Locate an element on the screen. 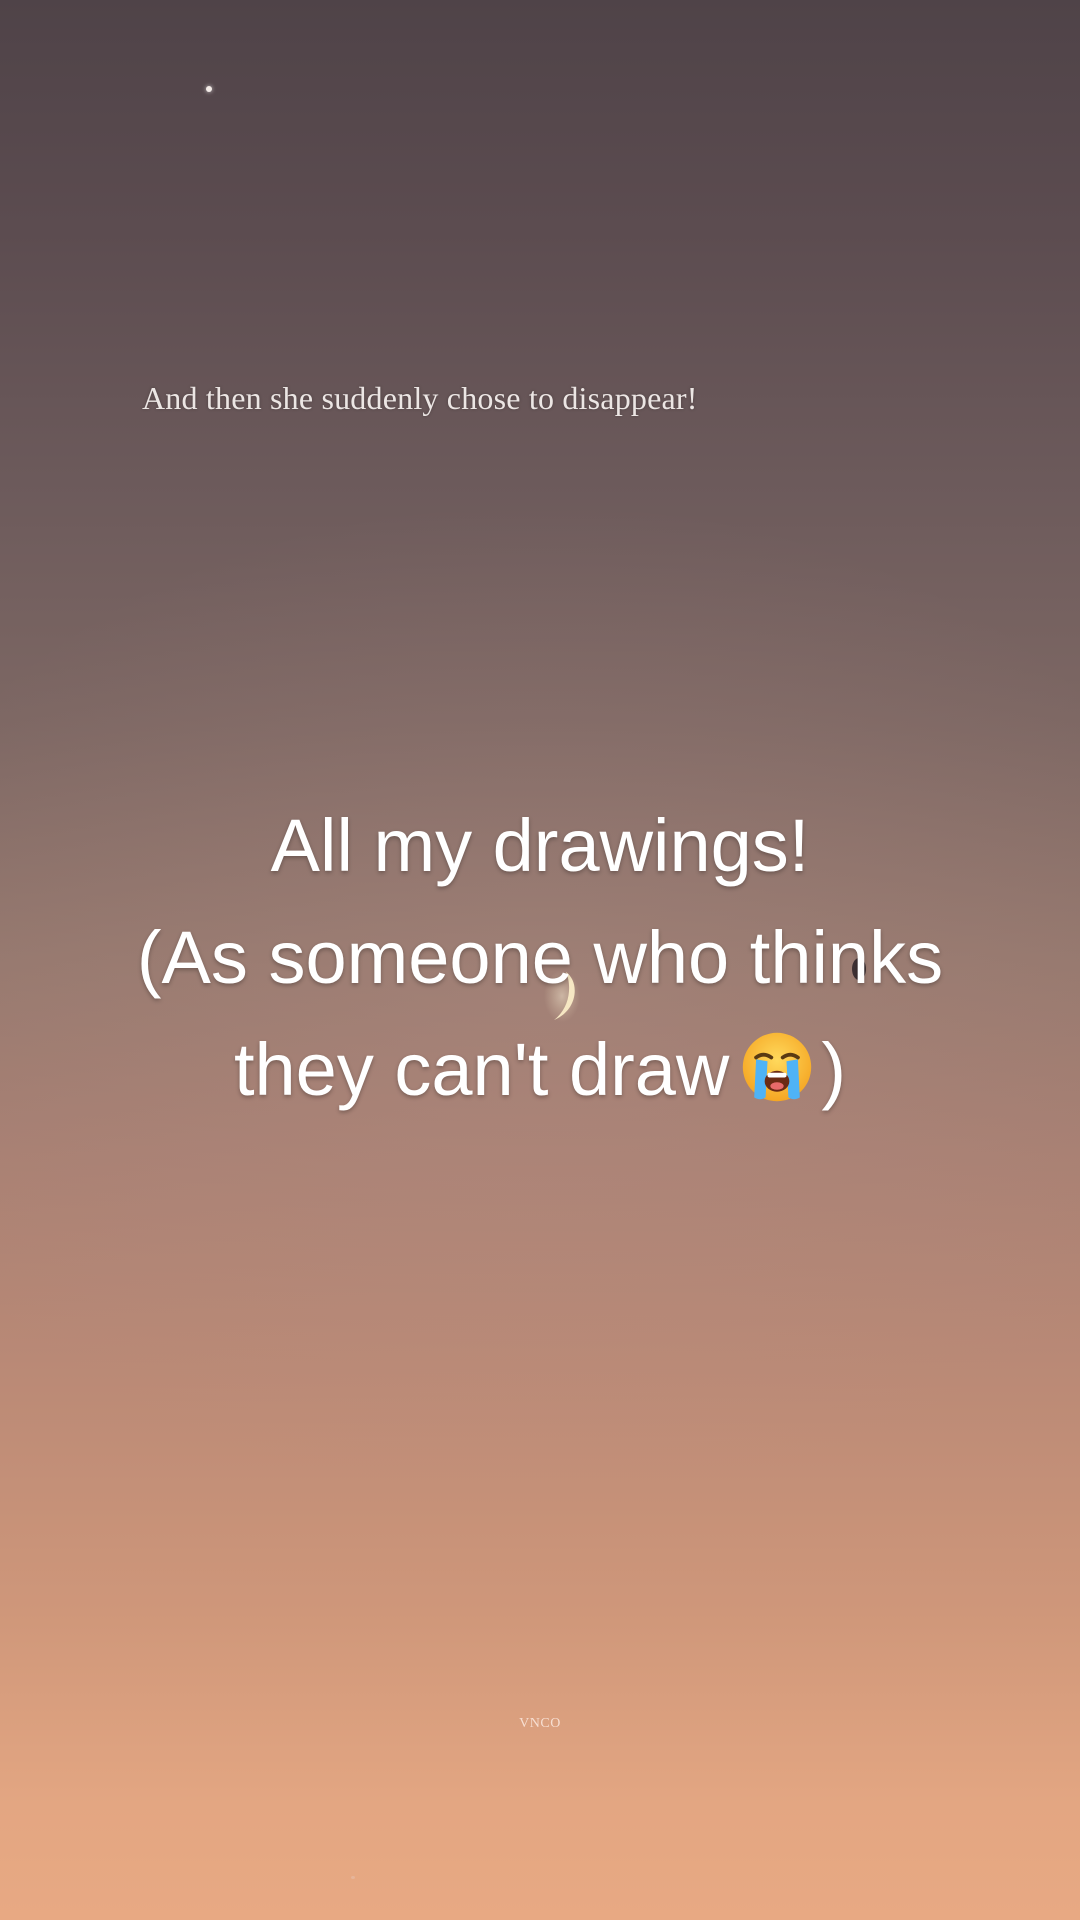 The width and height of the screenshot is (1080, 1920). overlay-line-2: (As someone who thinks is located at coordinates (540, 957).